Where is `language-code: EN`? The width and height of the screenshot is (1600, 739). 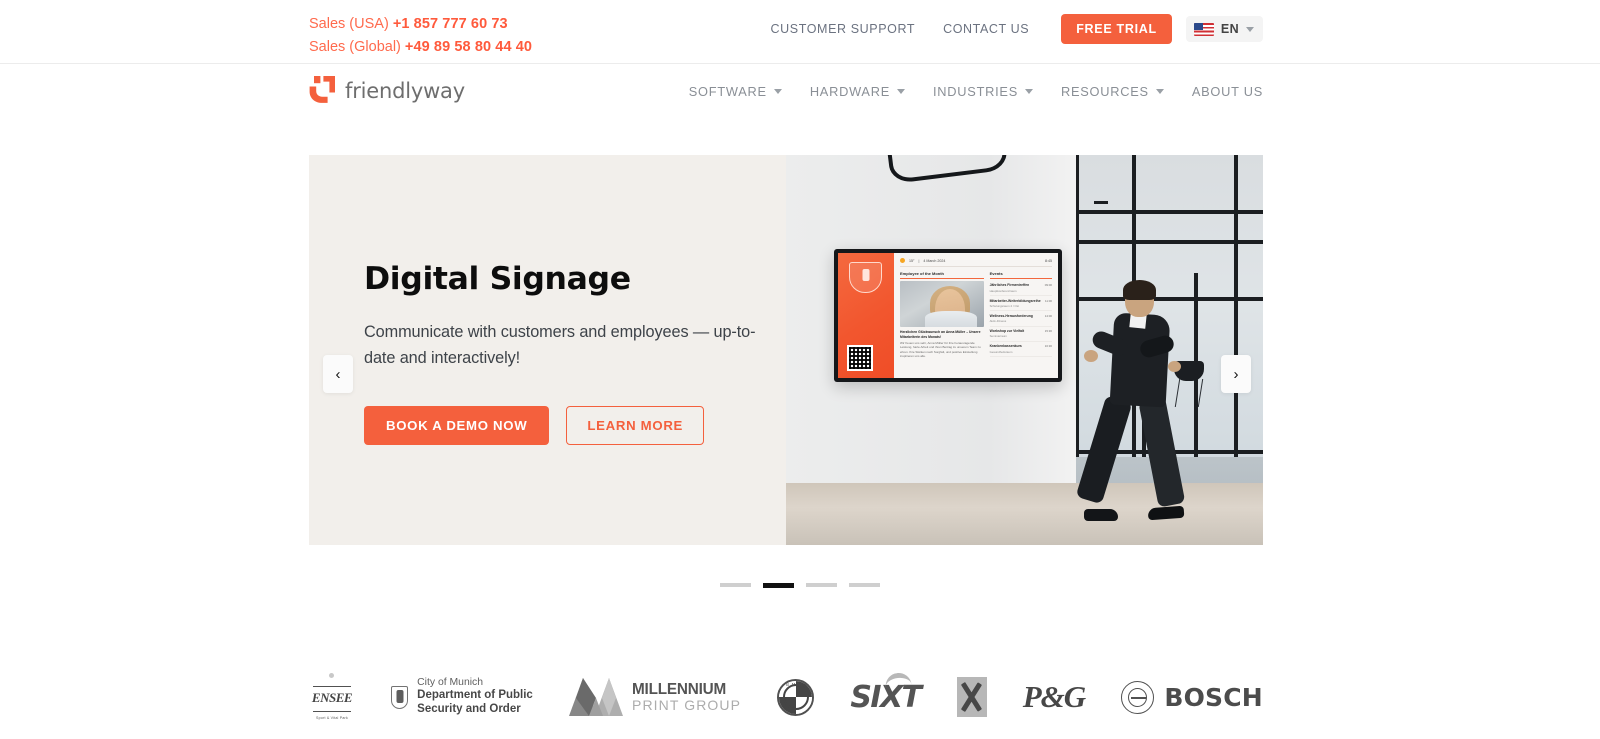 language-code: EN is located at coordinates (1229, 29).